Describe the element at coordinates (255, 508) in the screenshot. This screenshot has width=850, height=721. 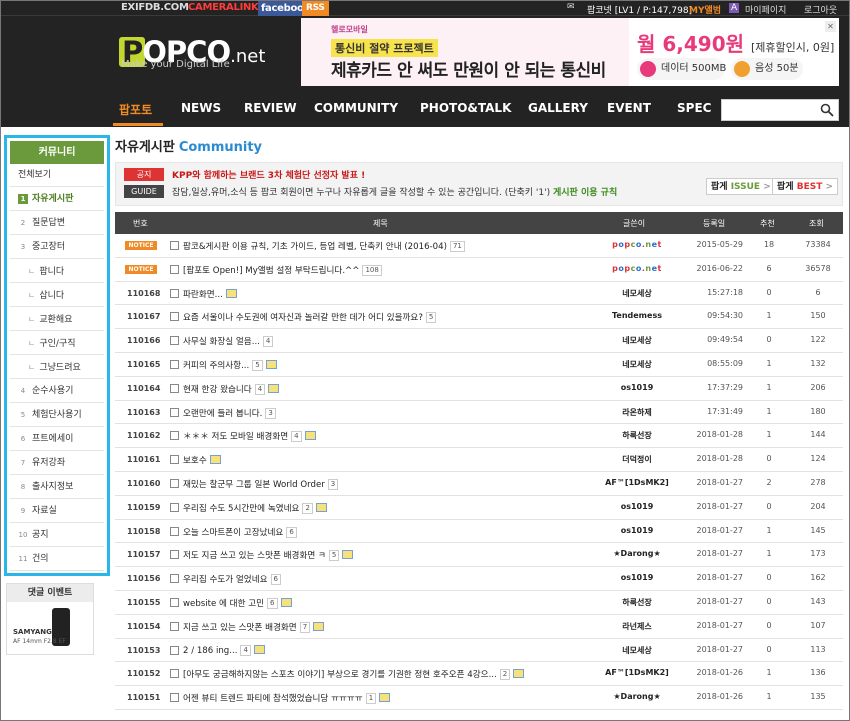
I see `post-title-cell: 우리집 수도 5시간만에 녹였네요 2` at that location.